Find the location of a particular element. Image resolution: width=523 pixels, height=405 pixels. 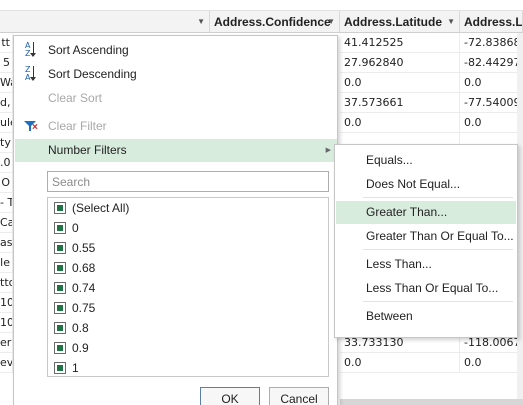

column-header-label: Address.Latitude is located at coordinates (393, 22).